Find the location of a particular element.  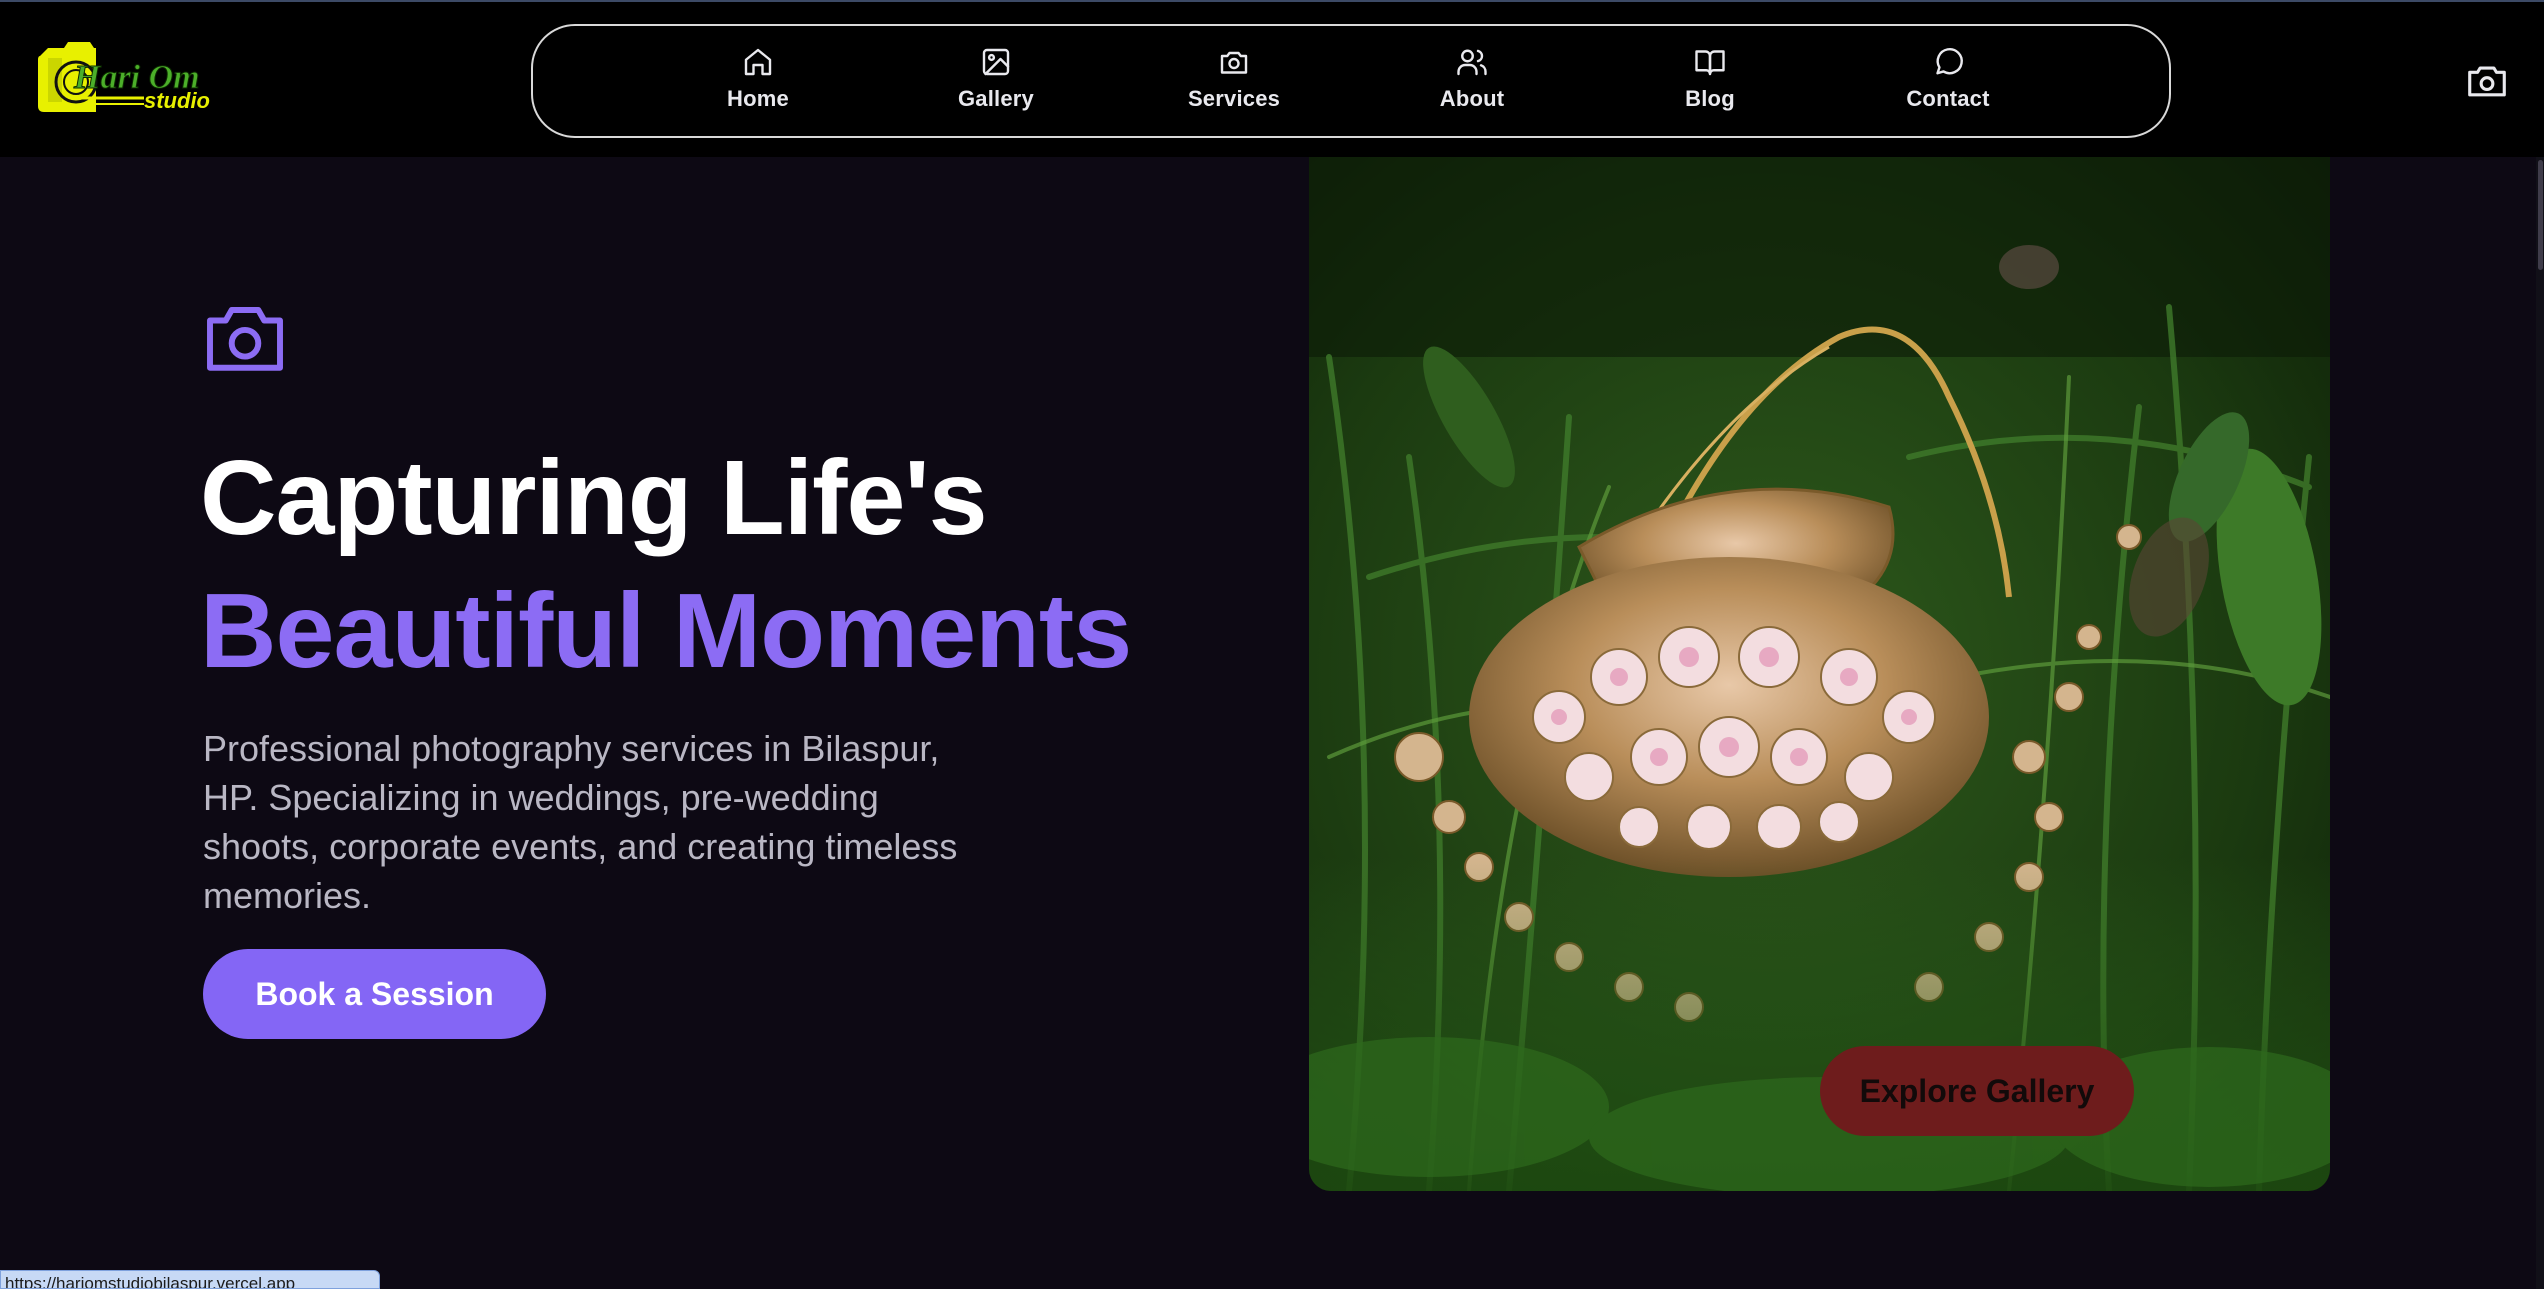

book-open-icon is located at coordinates (1710, 63).